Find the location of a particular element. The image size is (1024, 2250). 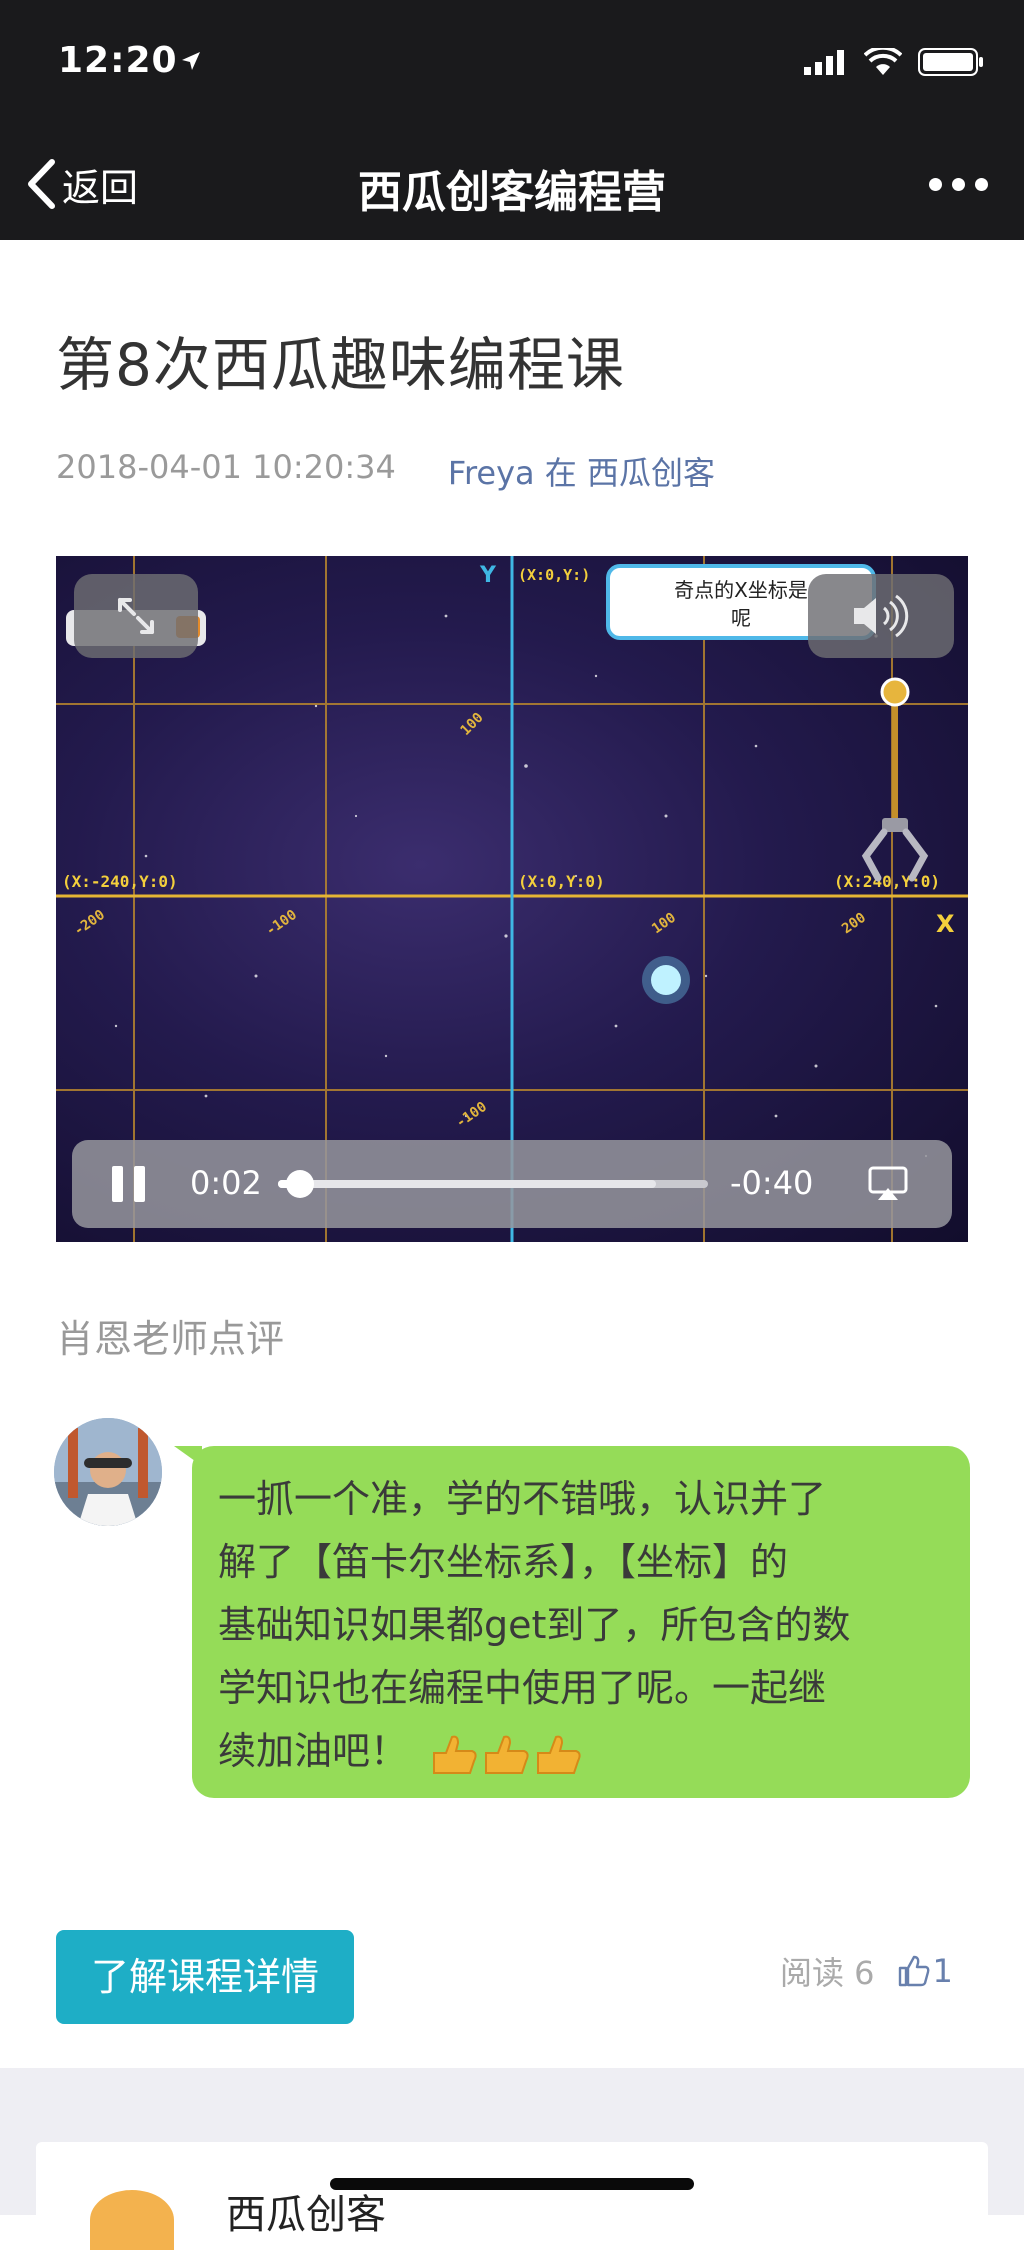

expand-icon is located at coordinates (136, 616).